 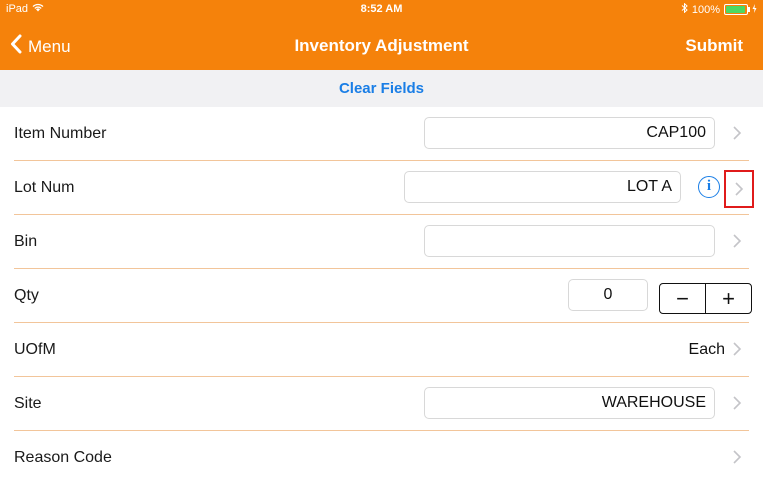 I want to click on page-title: Inventory Adjustment, so click(x=381, y=45).